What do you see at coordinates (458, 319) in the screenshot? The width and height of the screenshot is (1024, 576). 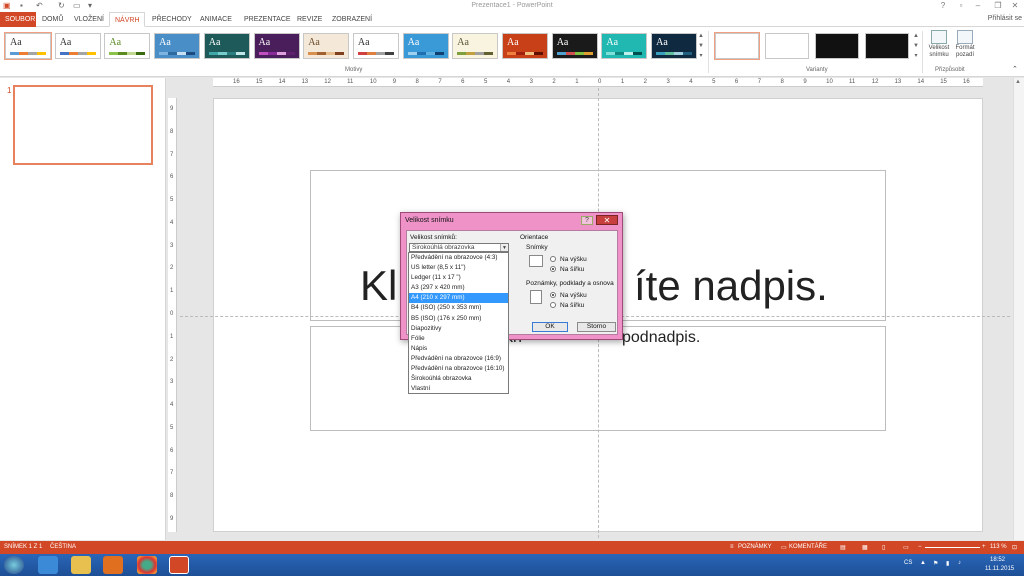 I see `slide-size-option: B5 (ISO) (176 x 250 mm)` at bounding box center [458, 319].